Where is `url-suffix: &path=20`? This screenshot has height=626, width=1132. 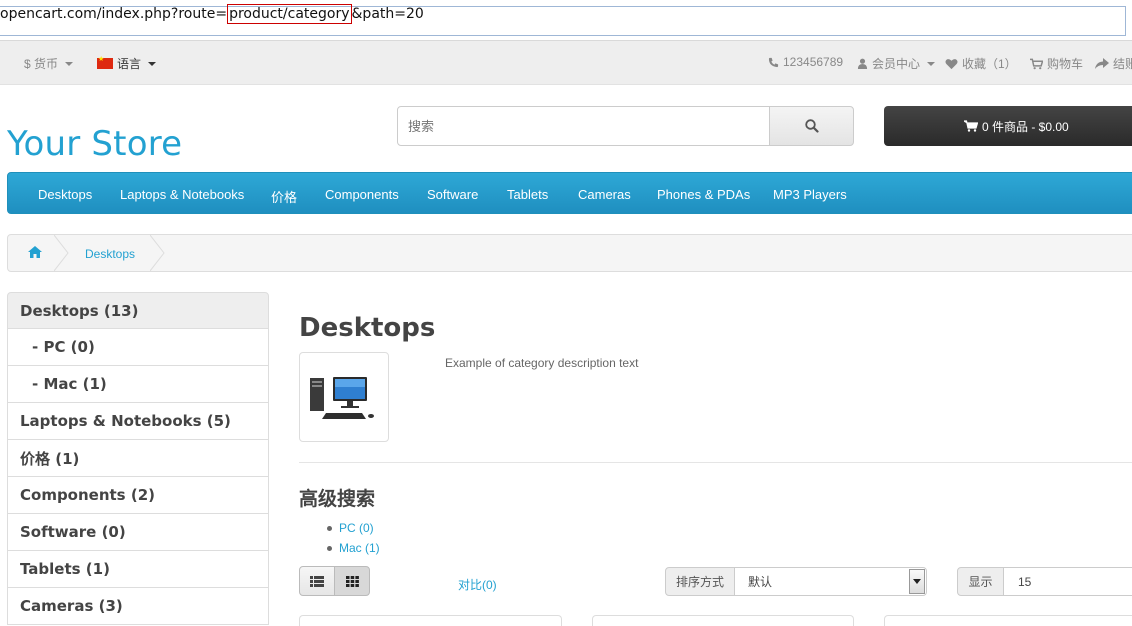
url-suffix: &path=20 is located at coordinates (387, 14).